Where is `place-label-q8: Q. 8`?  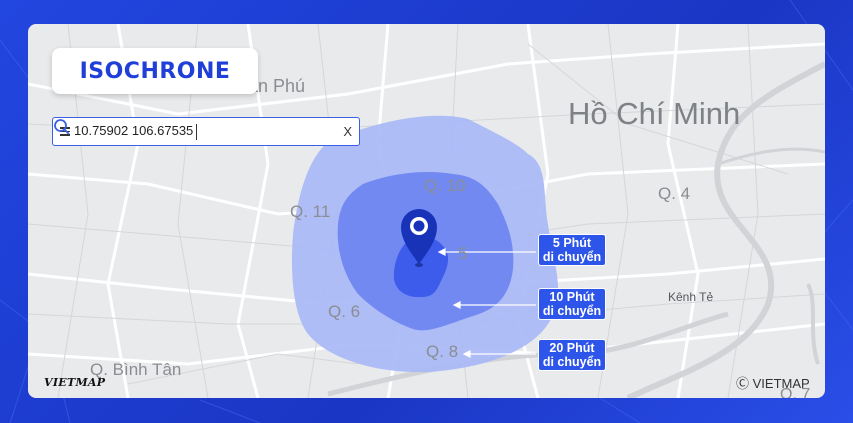
place-label-q8: Q. 8 is located at coordinates (442, 351).